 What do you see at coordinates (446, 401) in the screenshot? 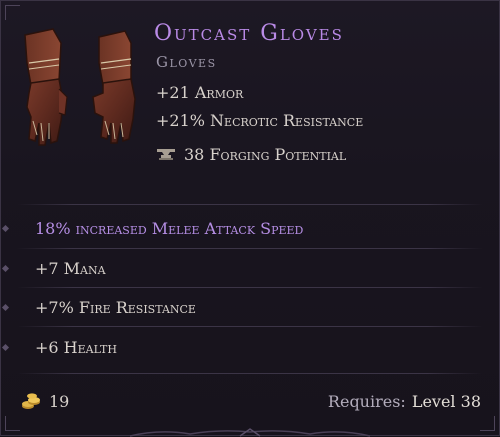
I see `requires-value: Level 38` at bounding box center [446, 401].